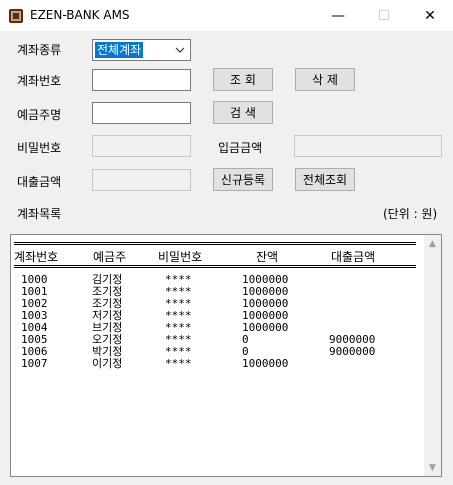  Describe the element at coordinates (39, 81) in the screenshot. I see `account-no-label: 계좌번호` at that location.